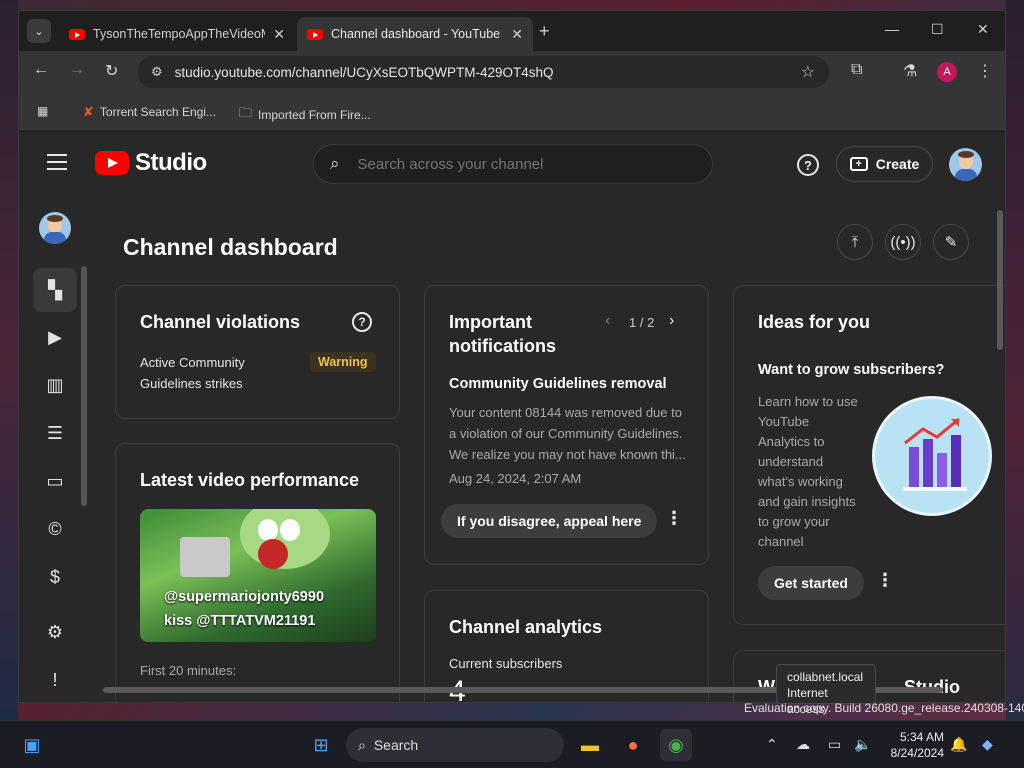 The image size is (1024, 768). I want to click on video-caption: @supermariojonty6990, so click(244, 597).